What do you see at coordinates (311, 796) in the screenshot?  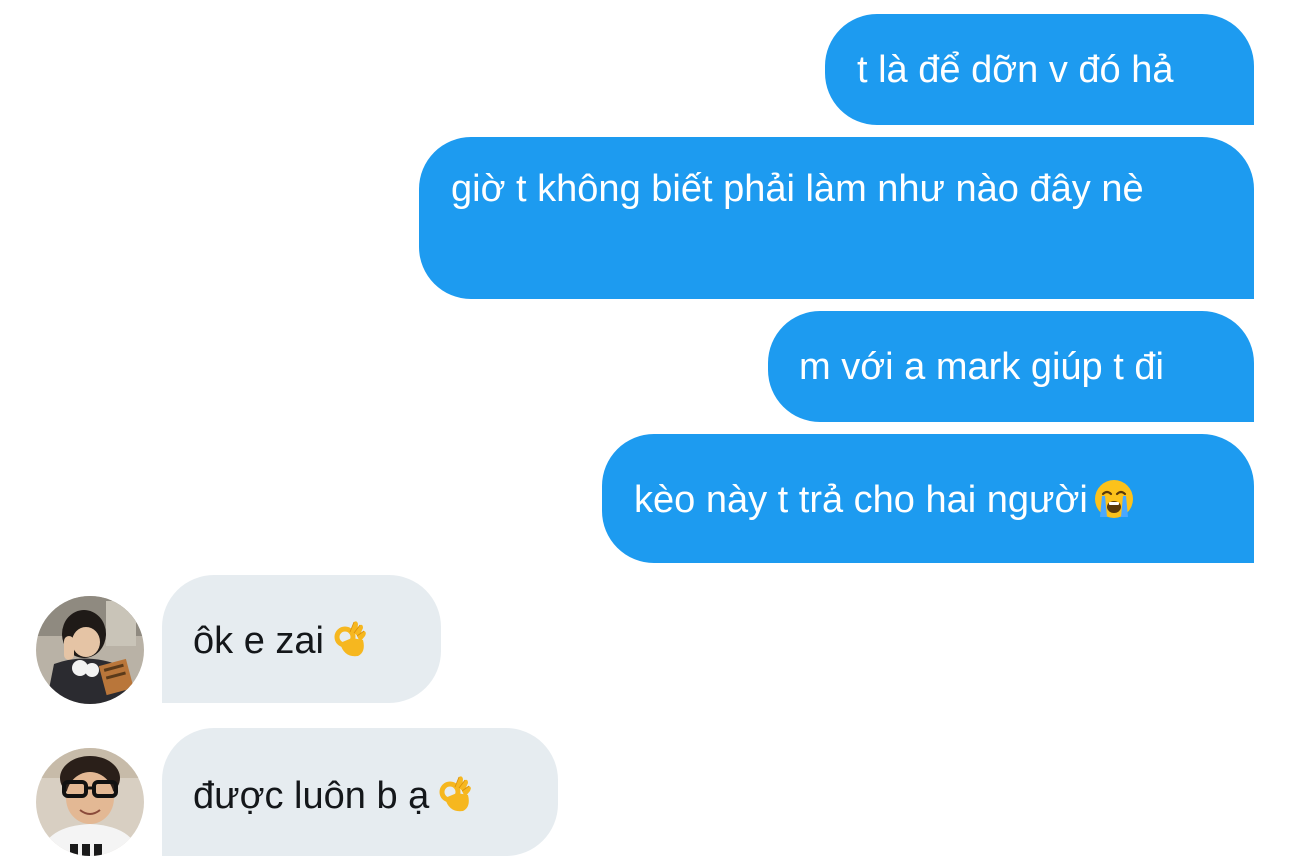 I see `message-text: được luôn b ạ` at bounding box center [311, 796].